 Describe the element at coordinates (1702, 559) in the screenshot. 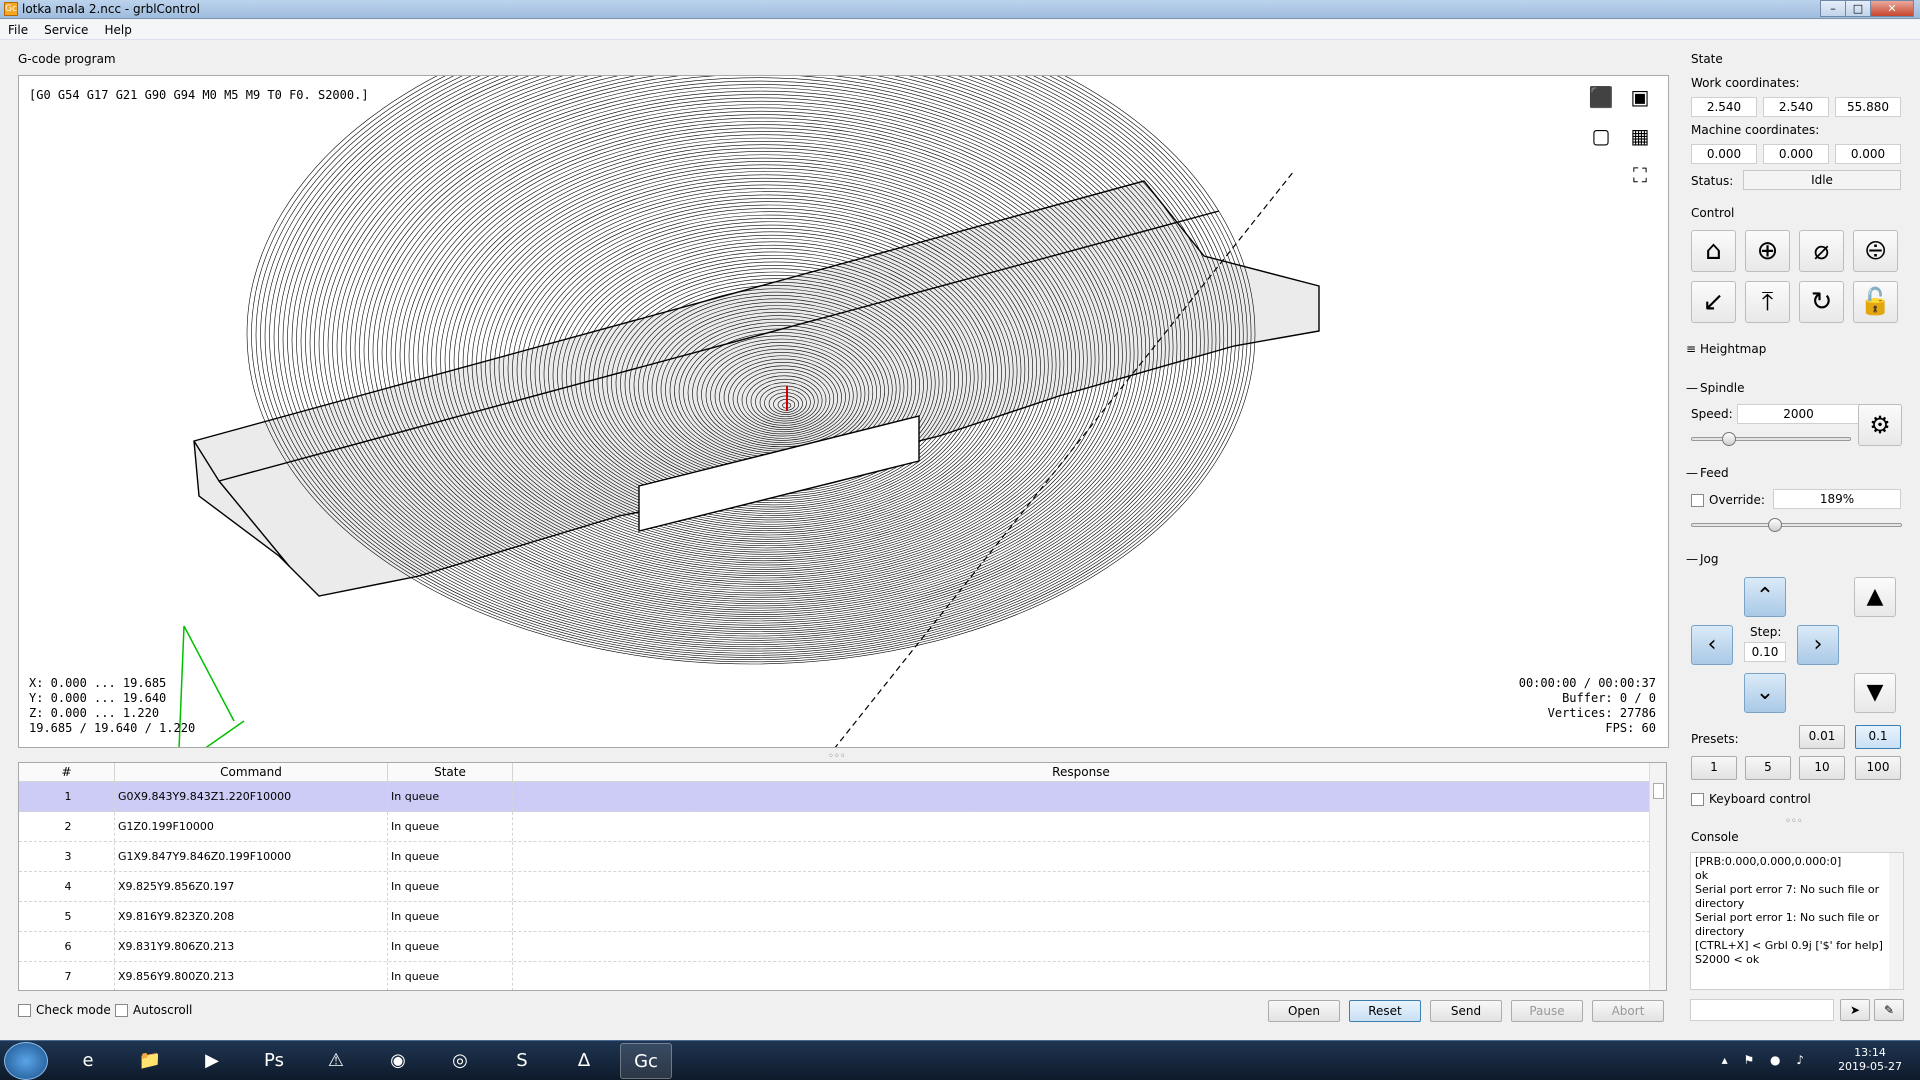

I see `jog-section: — Jog` at that location.